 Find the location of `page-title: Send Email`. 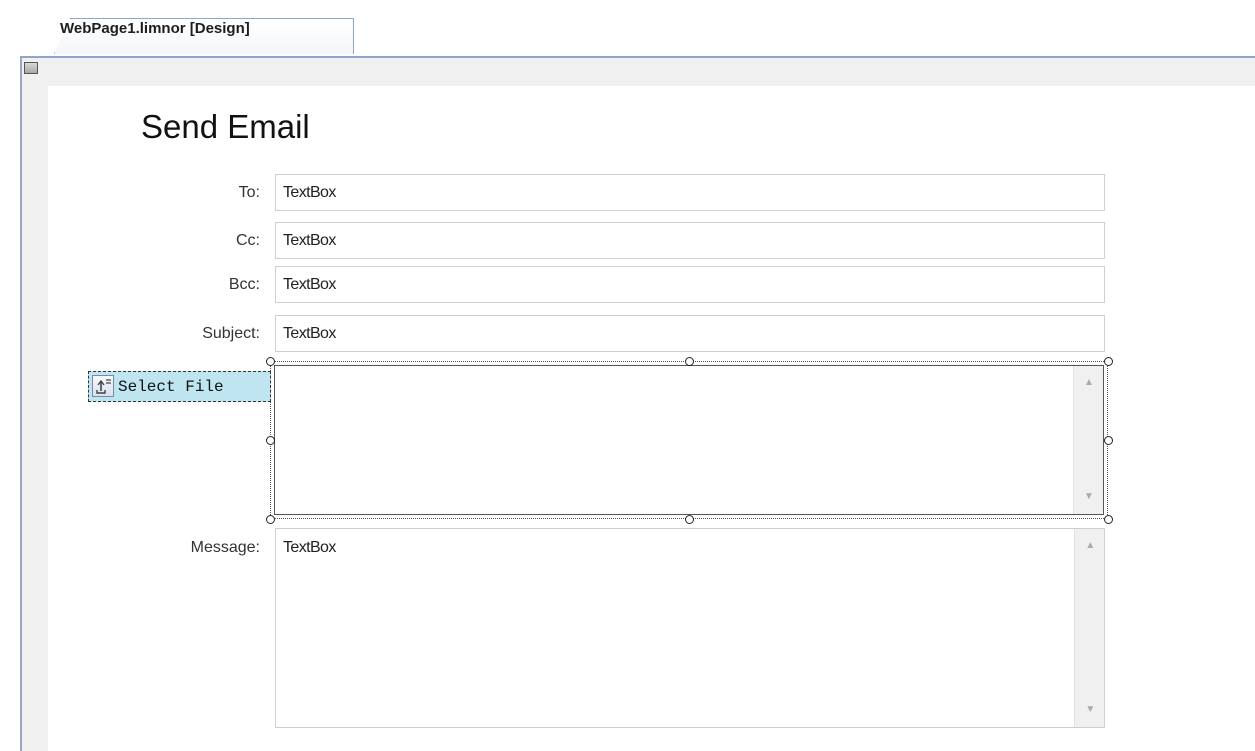

page-title: Send Email is located at coordinates (225, 127).